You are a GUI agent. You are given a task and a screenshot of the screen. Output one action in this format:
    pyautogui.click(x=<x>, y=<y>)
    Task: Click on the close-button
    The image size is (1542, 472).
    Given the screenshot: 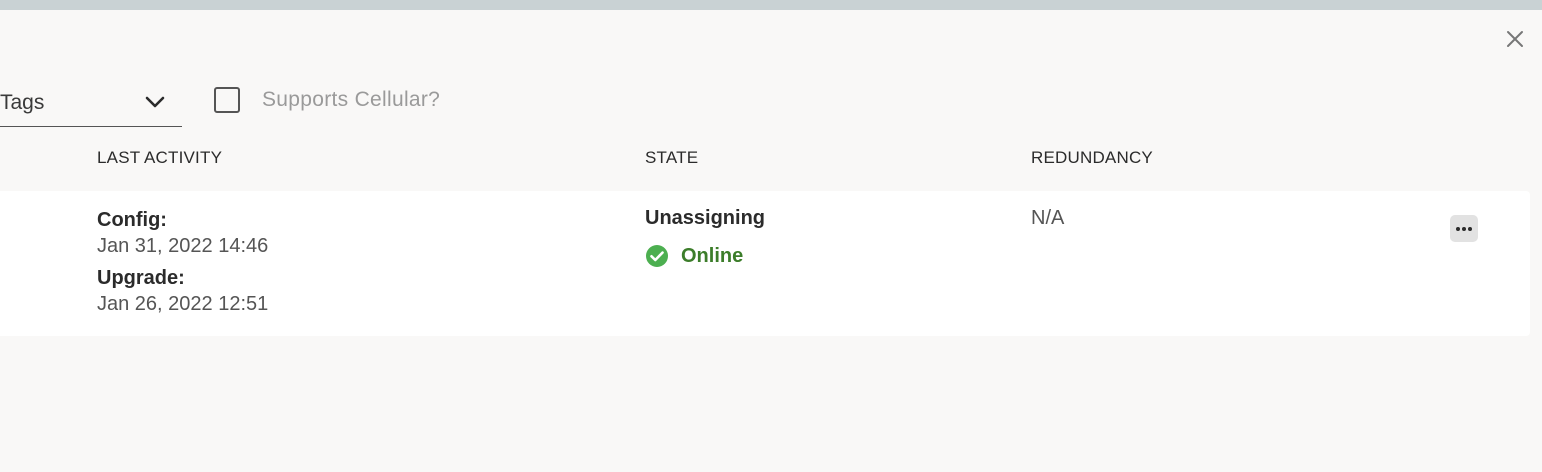 What is the action you would take?
    pyautogui.click(x=1515, y=39)
    